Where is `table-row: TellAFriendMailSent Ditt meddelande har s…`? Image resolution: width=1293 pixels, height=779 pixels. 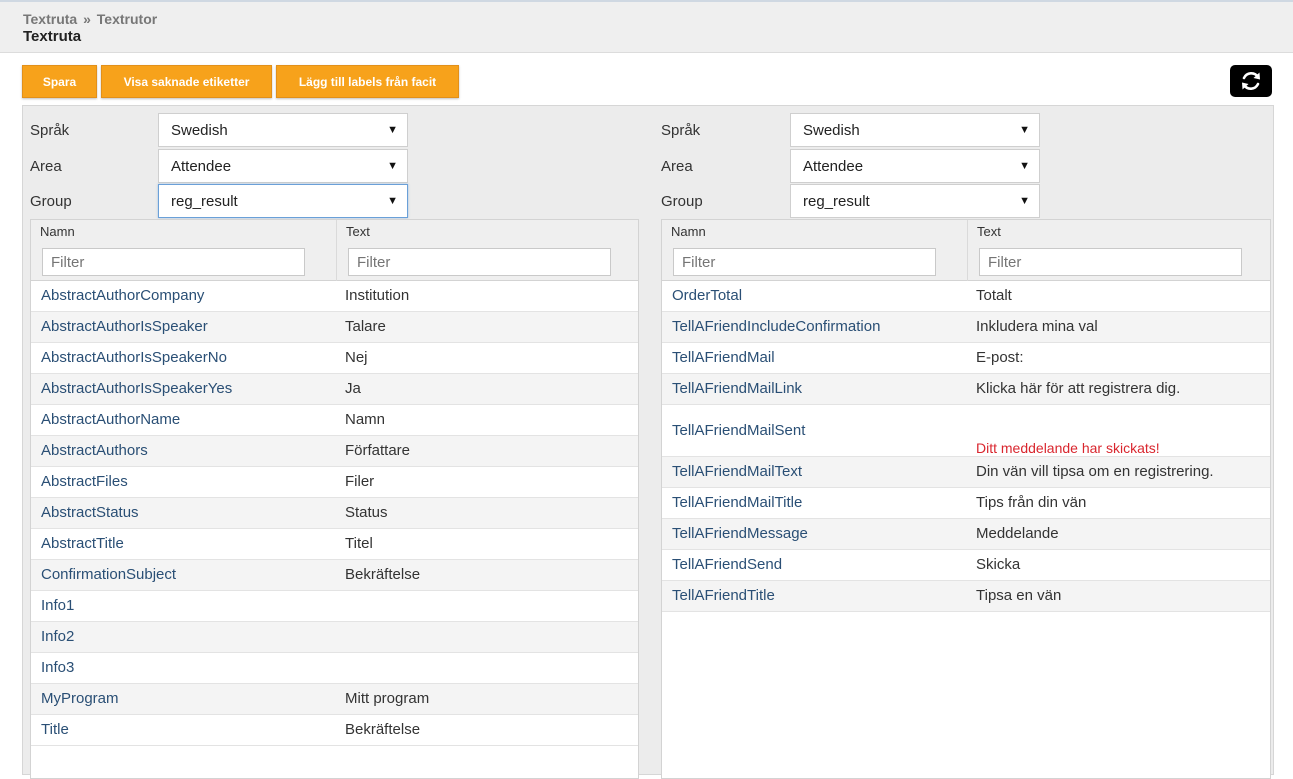 table-row: TellAFriendMailSent Ditt meddelande har s… is located at coordinates (966, 431).